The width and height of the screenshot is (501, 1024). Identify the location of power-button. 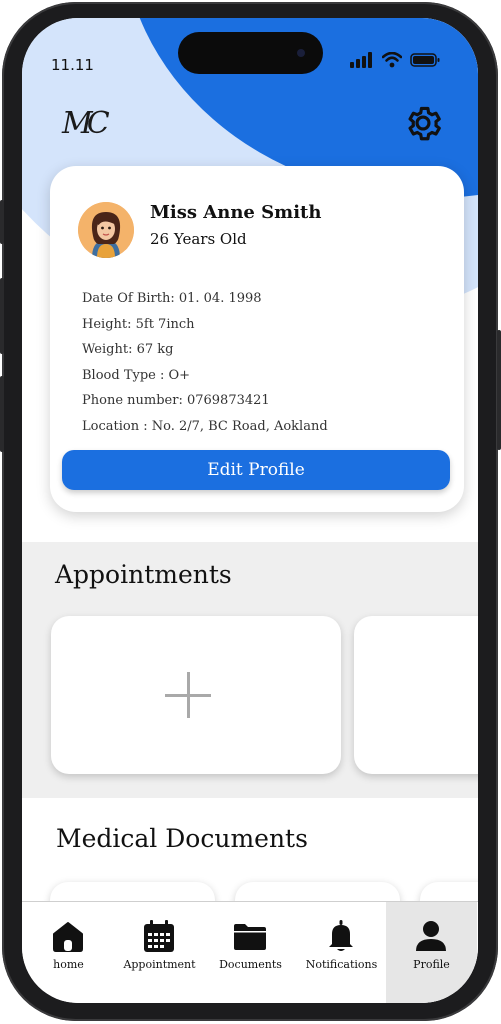
(499, 390).